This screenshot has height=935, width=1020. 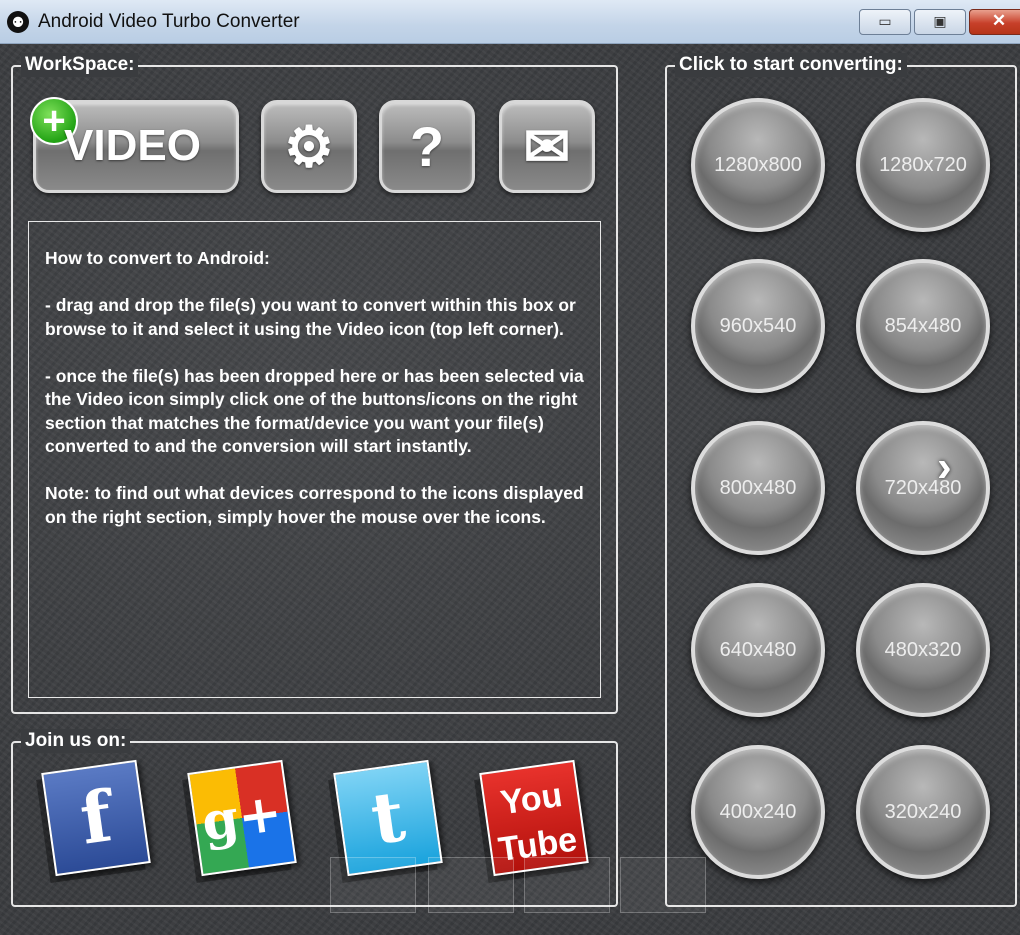 What do you see at coordinates (923, 165) in the screenshot?
I see `resolution-button-1280x720: 1280x720` at bounding box center [923, 165].